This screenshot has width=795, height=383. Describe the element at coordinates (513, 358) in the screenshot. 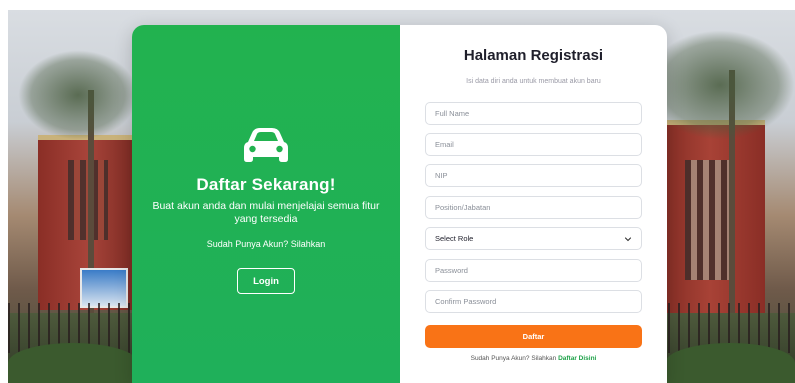

I see `footer-prompt: Sudah Punya Akun? Silahkan` at that location.